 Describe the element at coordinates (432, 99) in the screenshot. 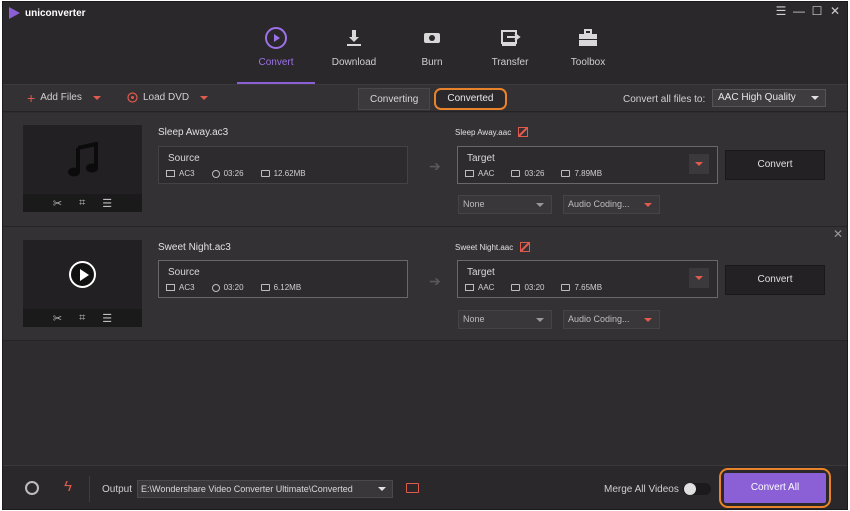

I see `status-tabs: Converting Converted` at that location.